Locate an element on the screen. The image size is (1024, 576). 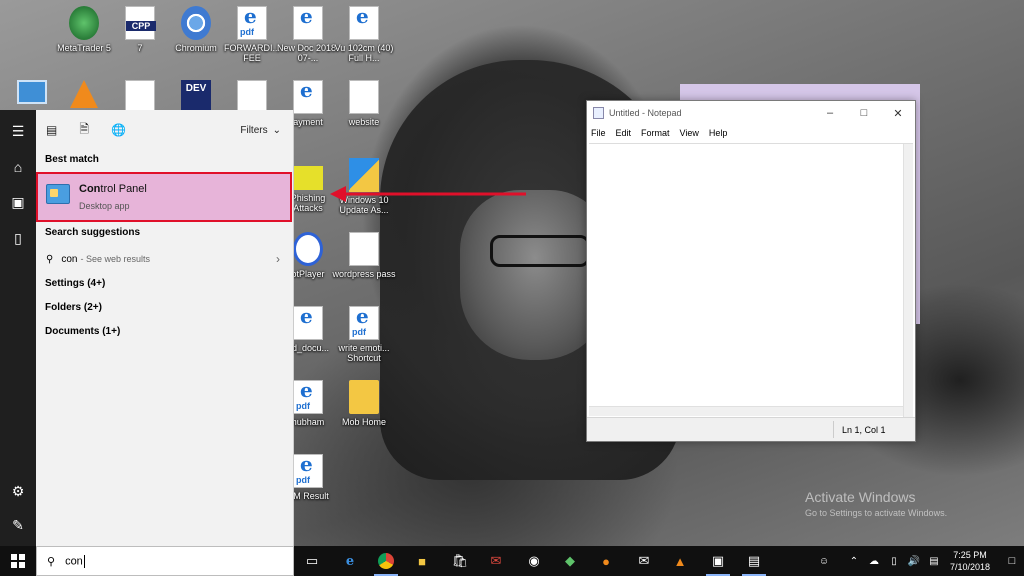
desktop-icon-vlc is located at coordinates (84, 95).